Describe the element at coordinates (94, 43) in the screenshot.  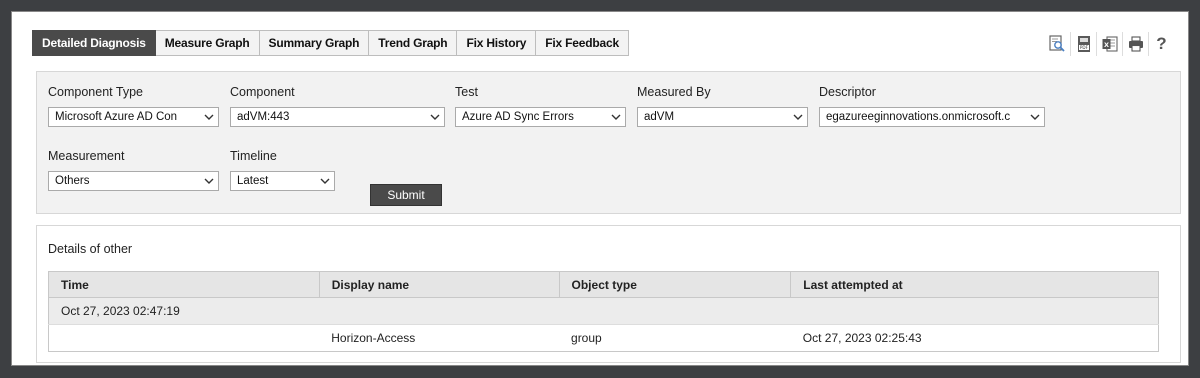
I see `tab-detailed-diagnosis: Detailed Diagnosis` at that location.